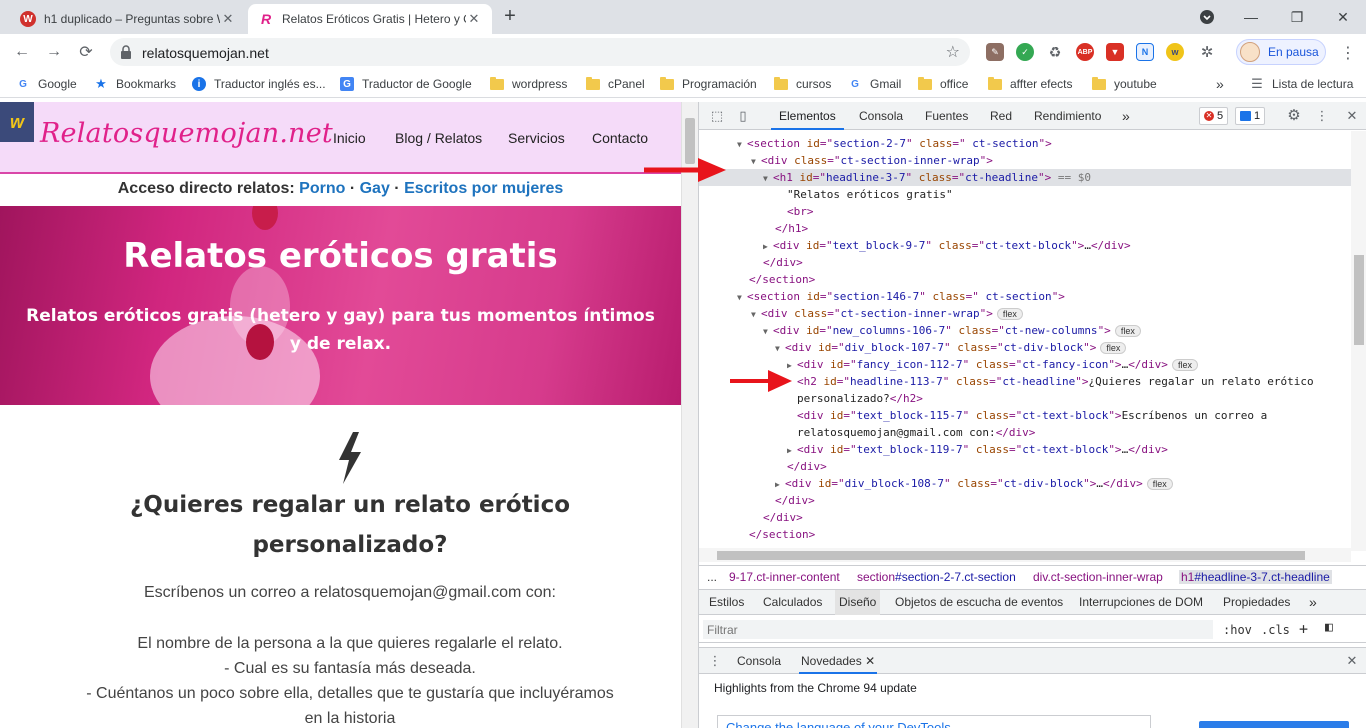 The width and height of the screenshot is (1366, 728). I want to click on restore-button: ❐, so click(1297, 17).